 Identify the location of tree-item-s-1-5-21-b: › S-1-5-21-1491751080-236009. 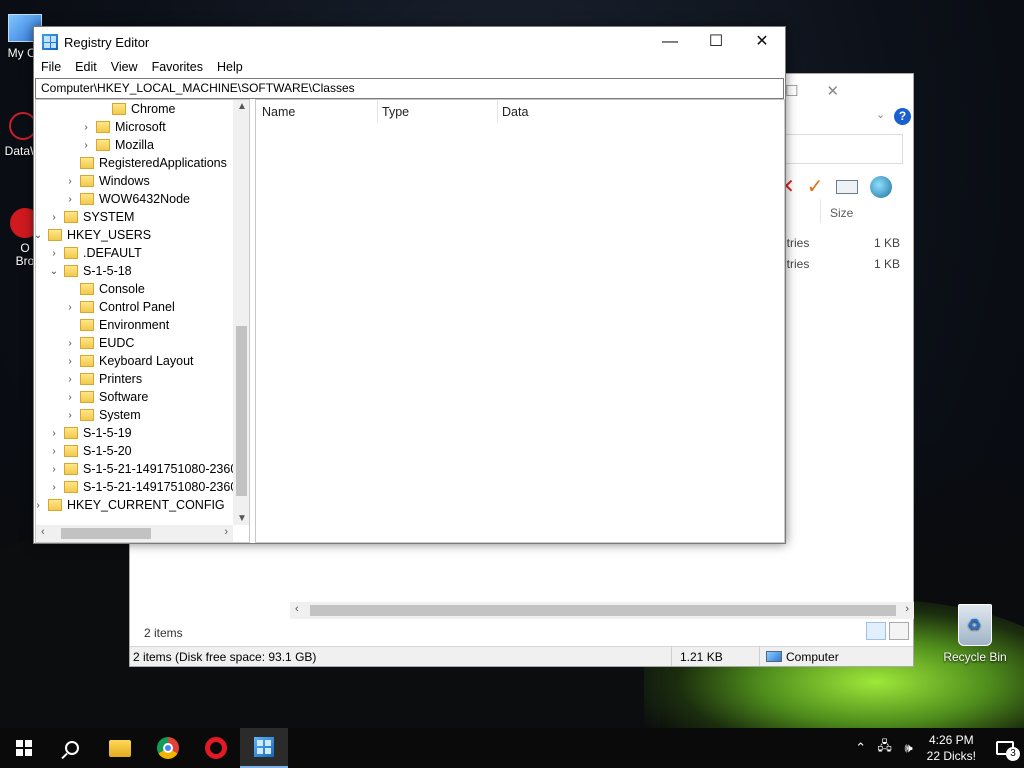
(148, 487).